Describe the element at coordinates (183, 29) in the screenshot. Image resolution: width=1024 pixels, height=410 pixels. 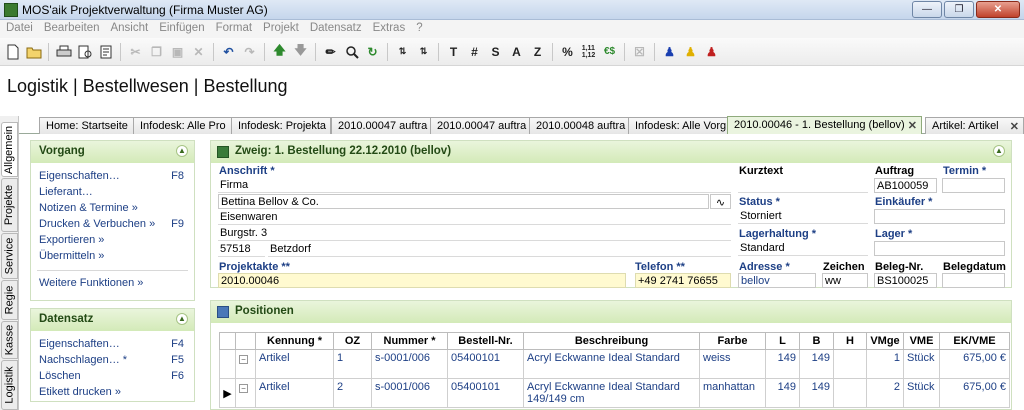
I see `menu-einfuegen: Einfügen` at that location.